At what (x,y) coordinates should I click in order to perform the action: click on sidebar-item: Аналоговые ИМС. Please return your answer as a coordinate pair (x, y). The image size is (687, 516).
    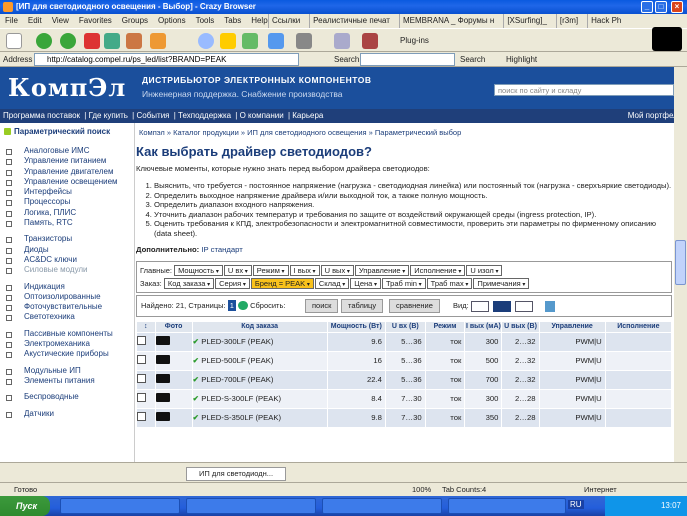
    Looking at the image, I should click on (67, 151).